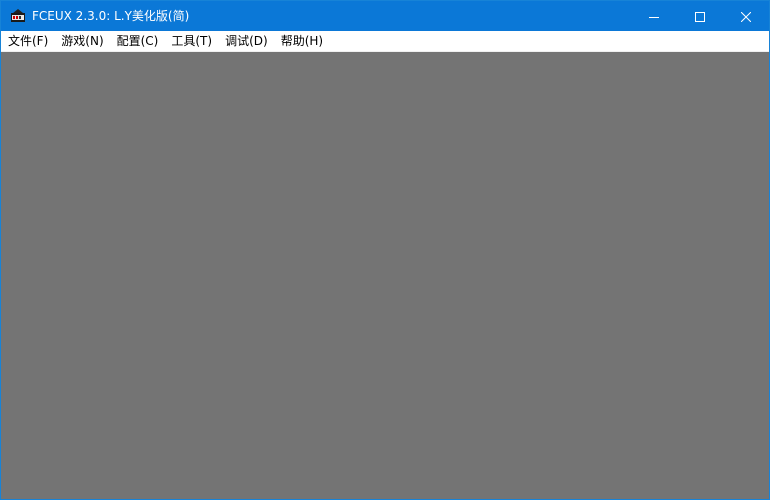 The height and width of the screenshot is (500, 770). I want to click on menu-config: 配置(C), so click(137, 41).